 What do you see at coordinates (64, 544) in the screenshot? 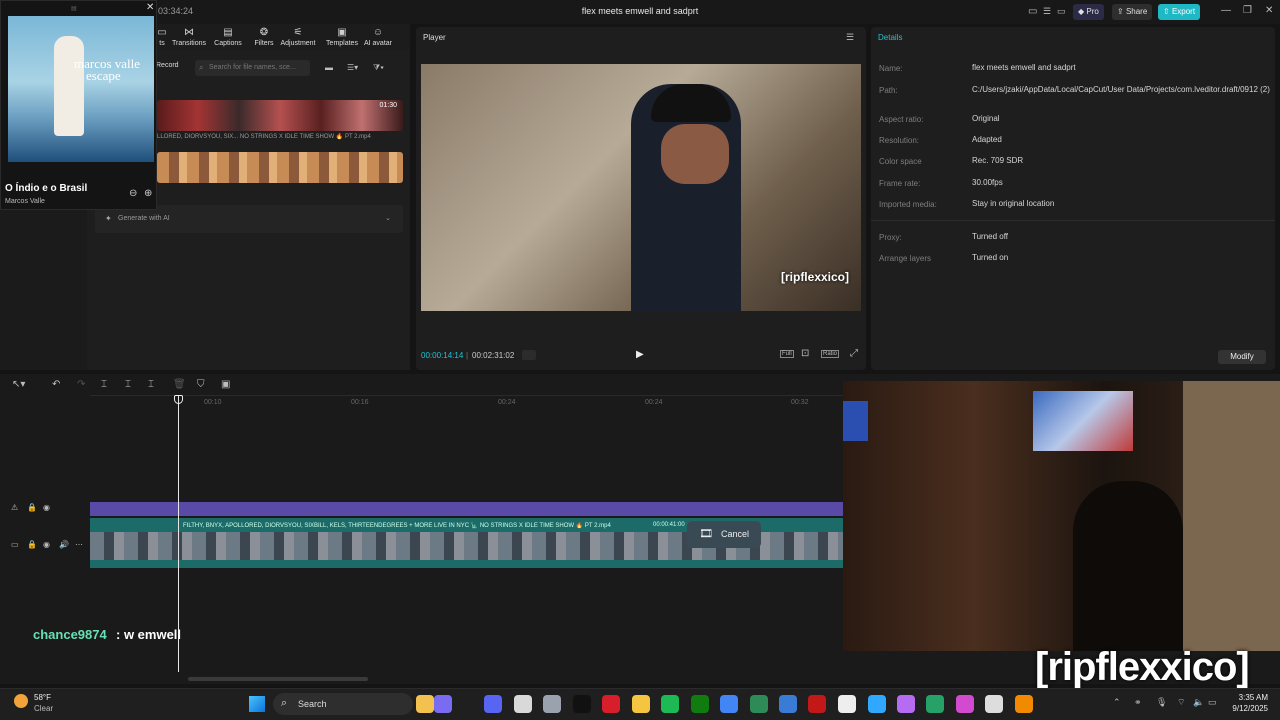
I see `audio-icon: 🔊` at bounding box center [64, 544].